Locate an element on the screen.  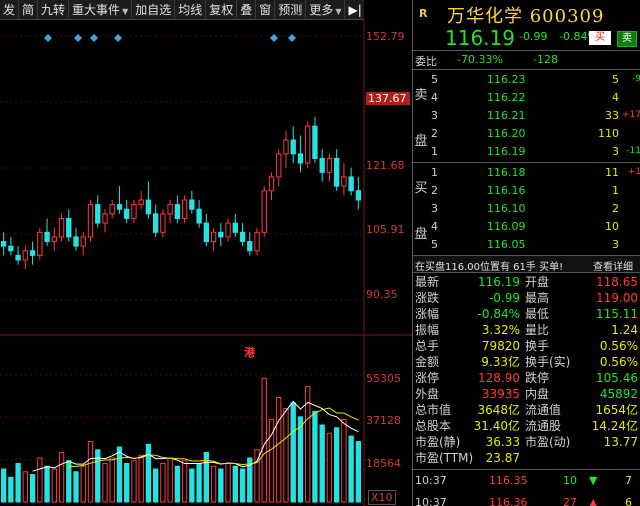
sell-order-row: 3 116.21 33 +17 is located at coordinates (534, 116).